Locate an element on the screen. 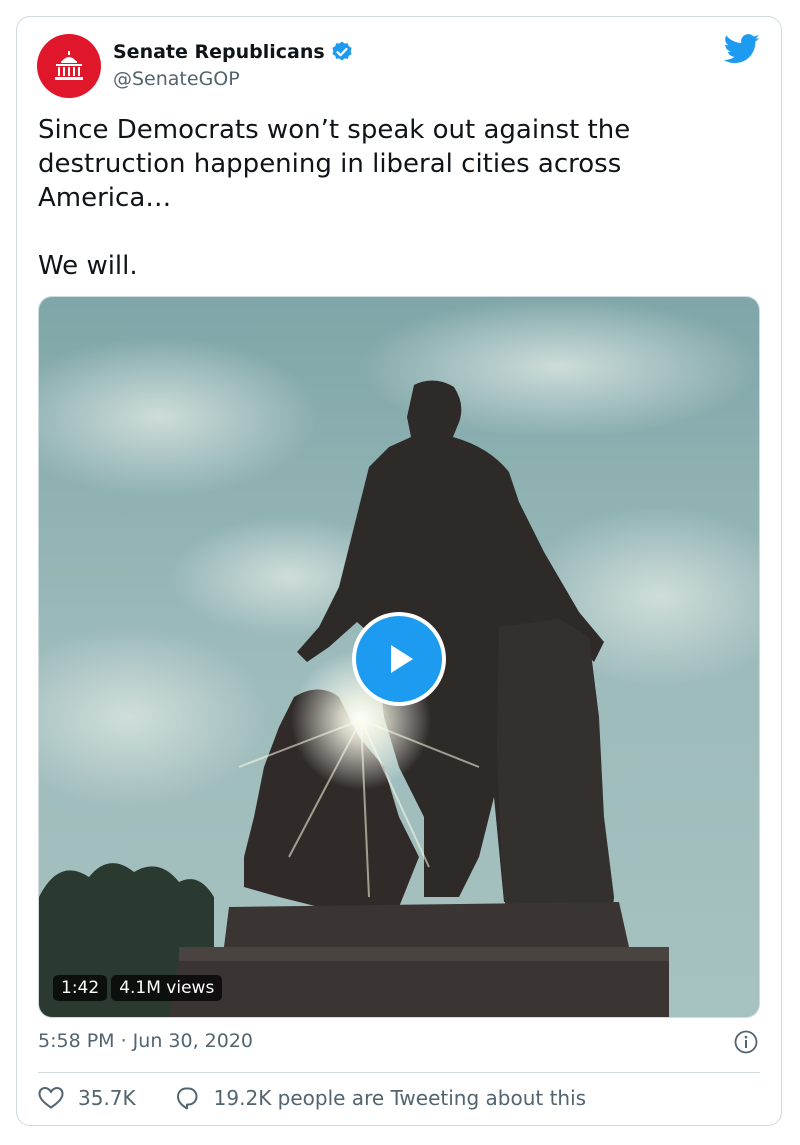 The image size is (800, 1145). verified-badge-icon is located at coordinates (342, 51).